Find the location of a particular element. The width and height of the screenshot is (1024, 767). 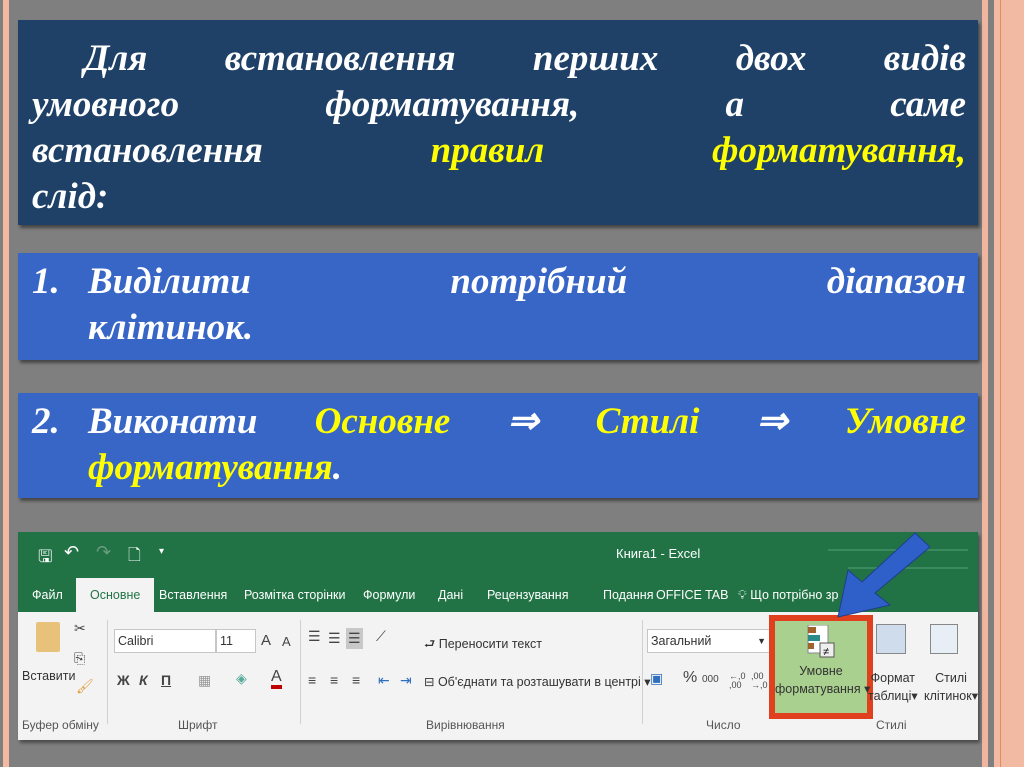

align-middle-icon: ☰ is located at coordinates (334, 638).